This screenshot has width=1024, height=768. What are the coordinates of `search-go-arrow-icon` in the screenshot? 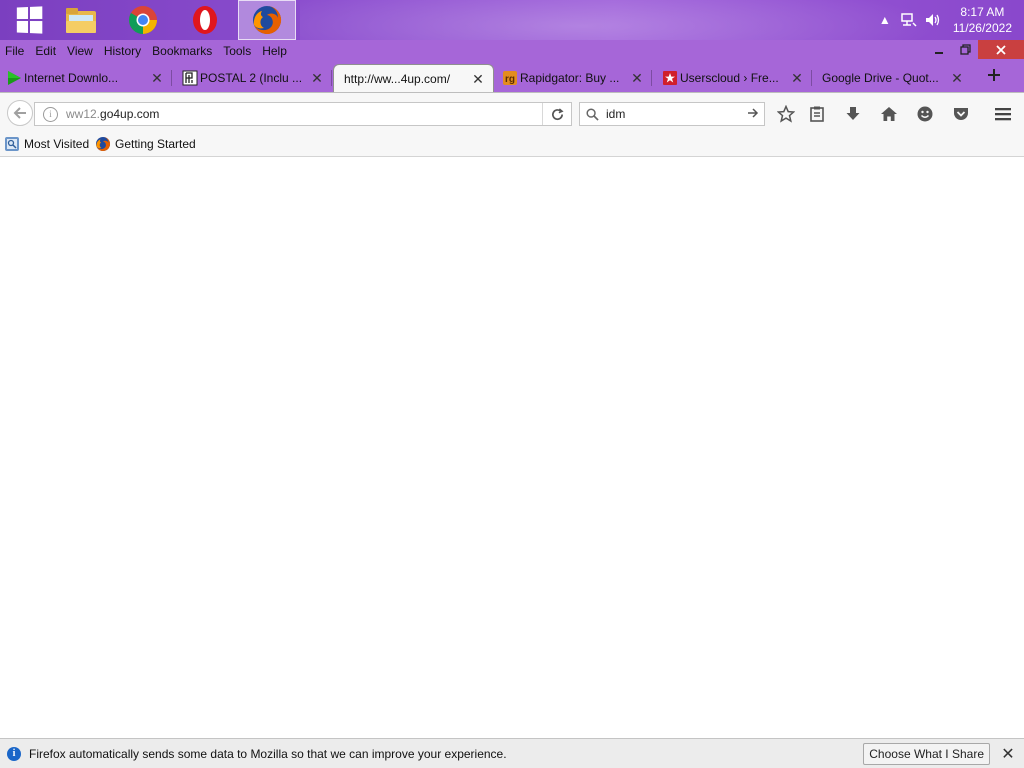 It's located at (753, 114).